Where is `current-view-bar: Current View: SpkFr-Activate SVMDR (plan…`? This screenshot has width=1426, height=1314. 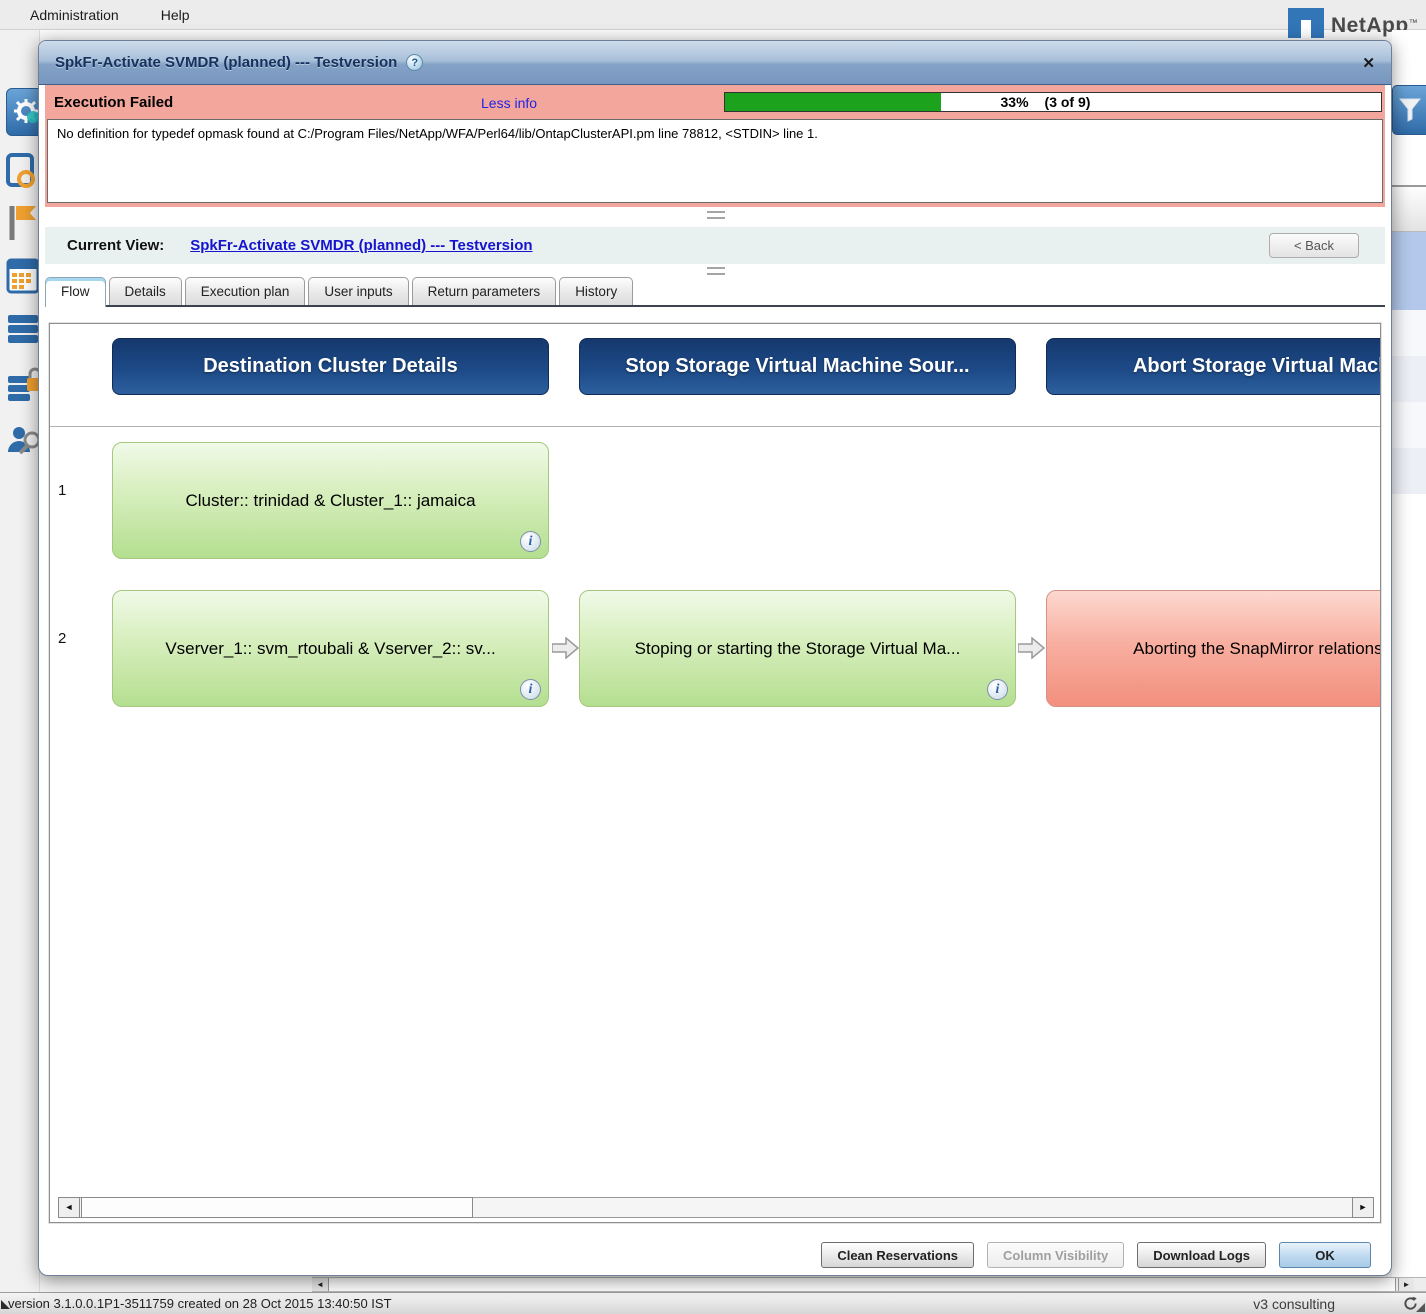 current-view-bar: Current View: SpkFr-Activate SVMDR (plan… is located at coordinates (715, 245).